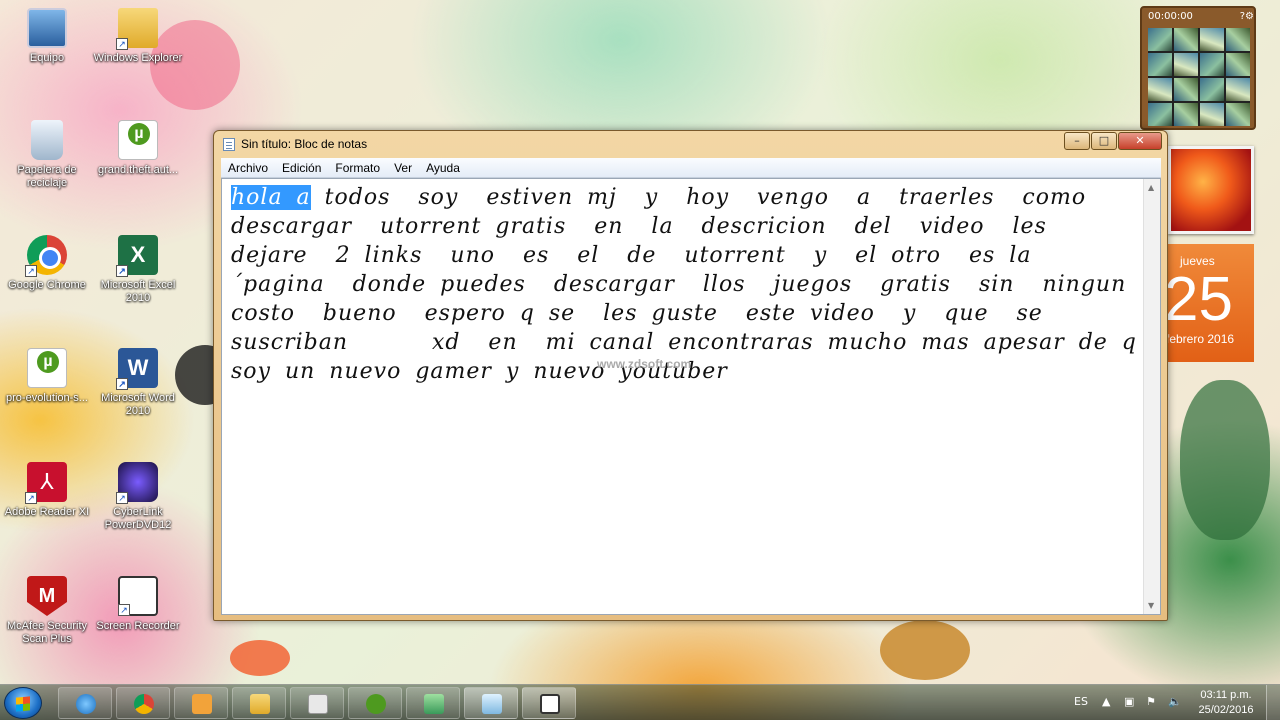 Image resolution: width=1280 pixels, height=720 pixels. Describe the element at coordinates (1151, 396) in the screenshot. I see `vertical-scrollbar: ▲ ▼` at that location.